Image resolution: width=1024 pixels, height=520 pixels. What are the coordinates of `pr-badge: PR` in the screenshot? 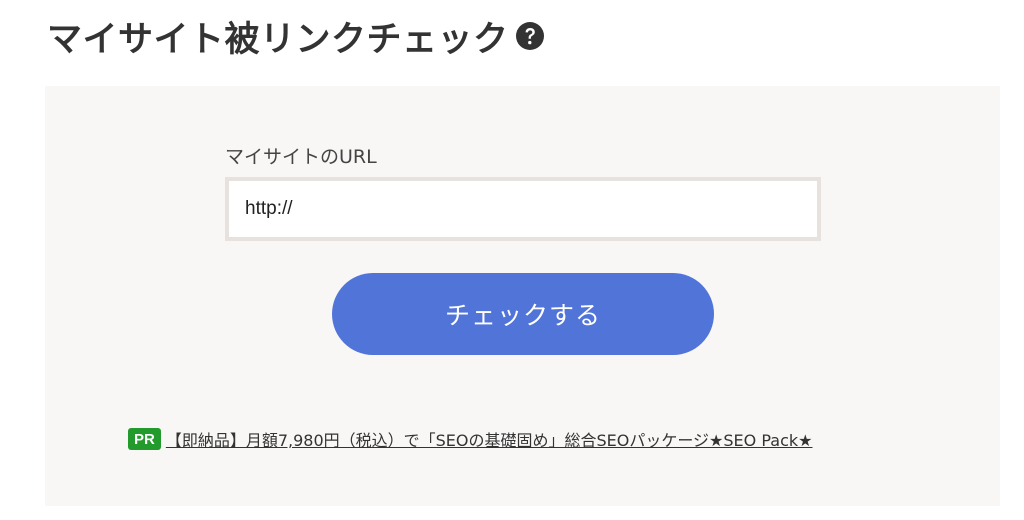 It's located at (144, 439).